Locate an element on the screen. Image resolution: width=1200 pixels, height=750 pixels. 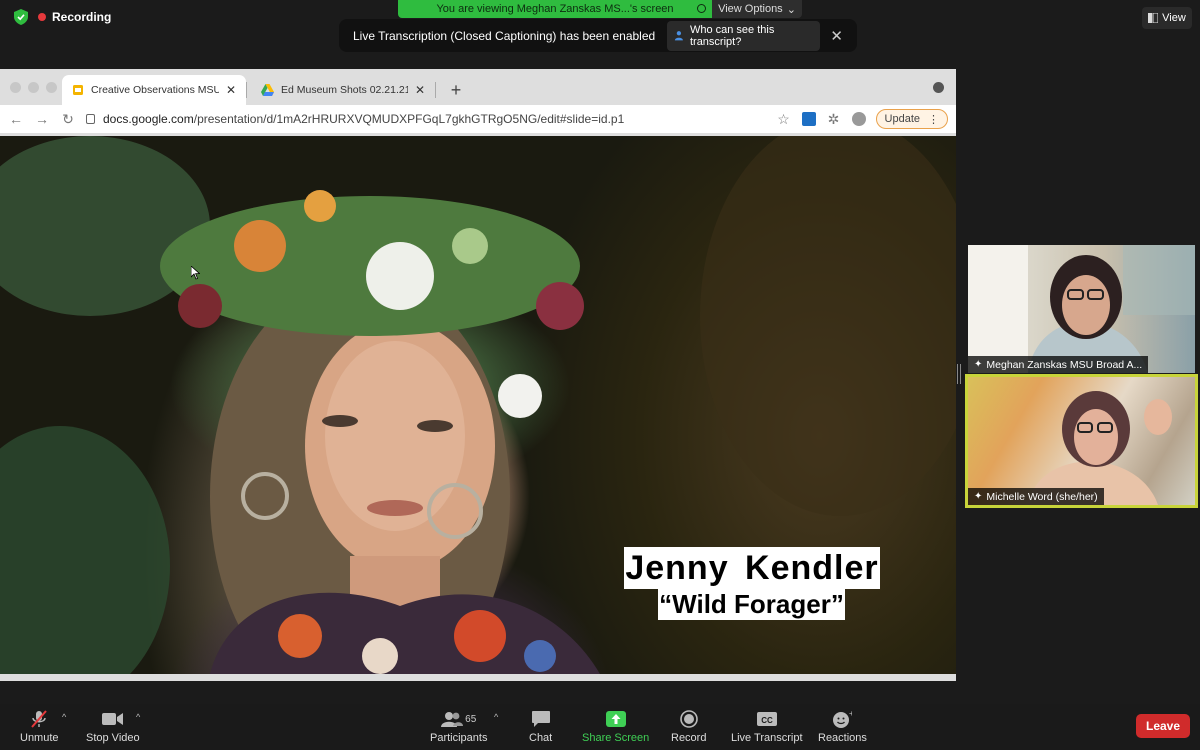
reactions-button: + Reactions is located at coordinates (842, 727).